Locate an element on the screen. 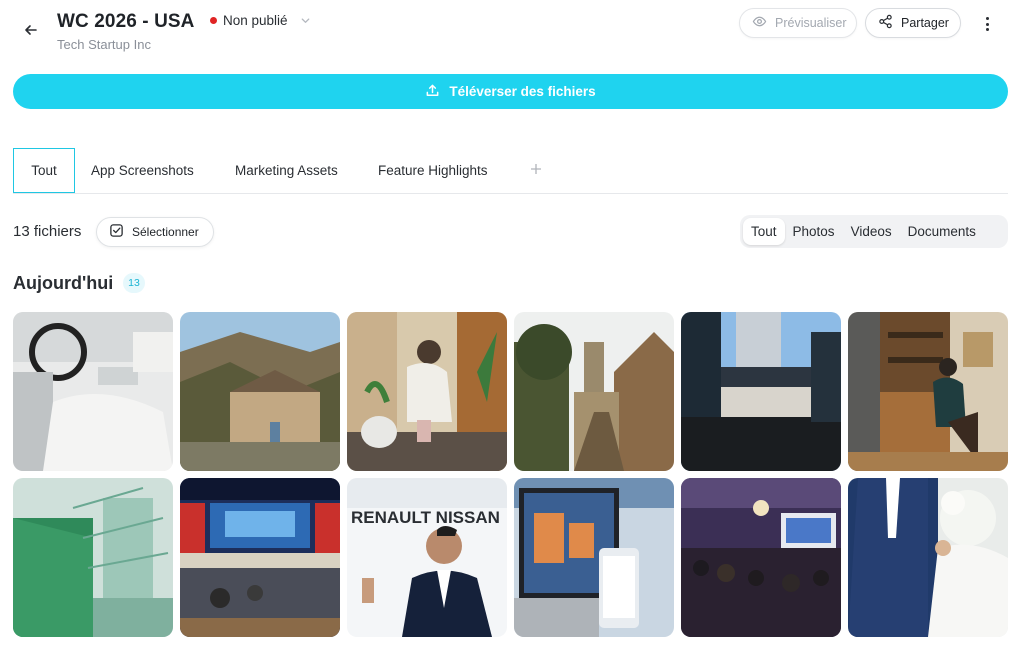 The height and width of the screenshot is (646, 1024). photo-conference-hall-flags is located at coordinates (260, 557).